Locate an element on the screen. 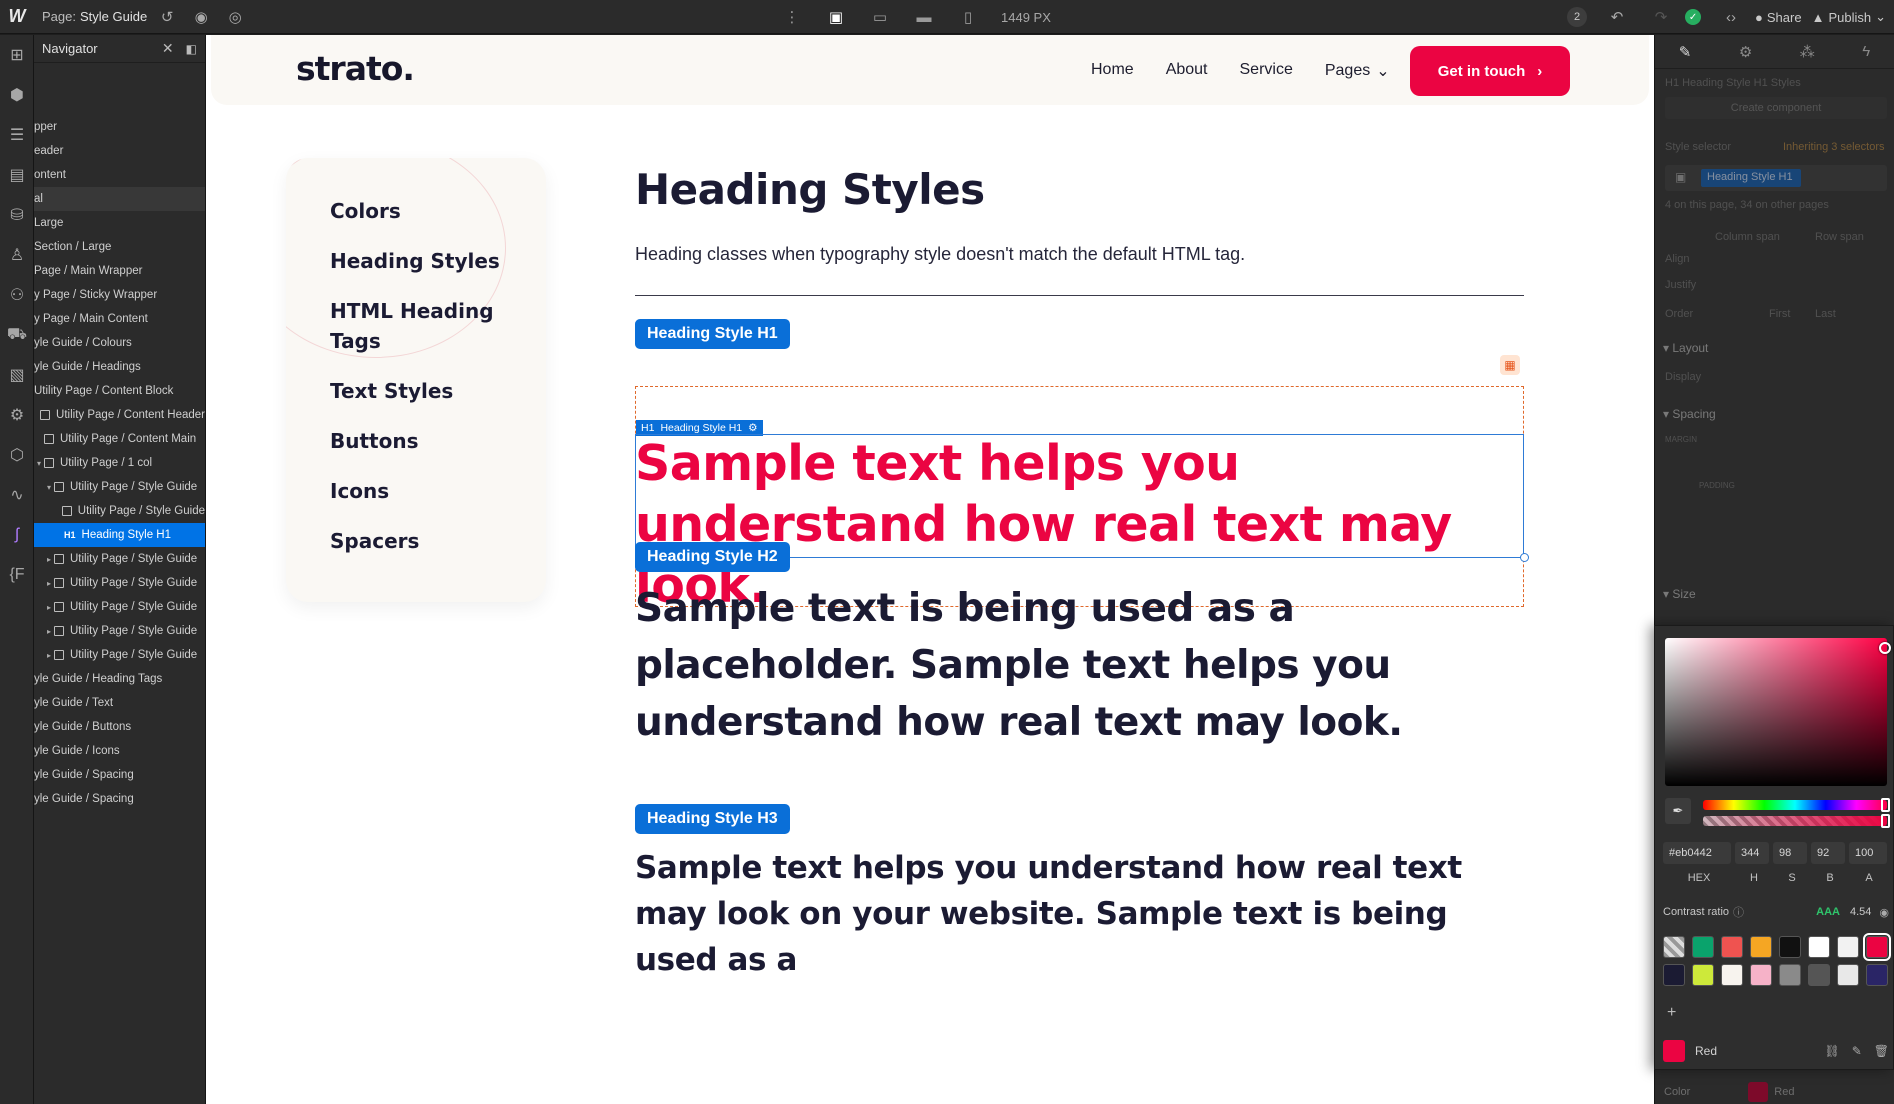  history-icon: ↺ is located at coordinates (167, 17).